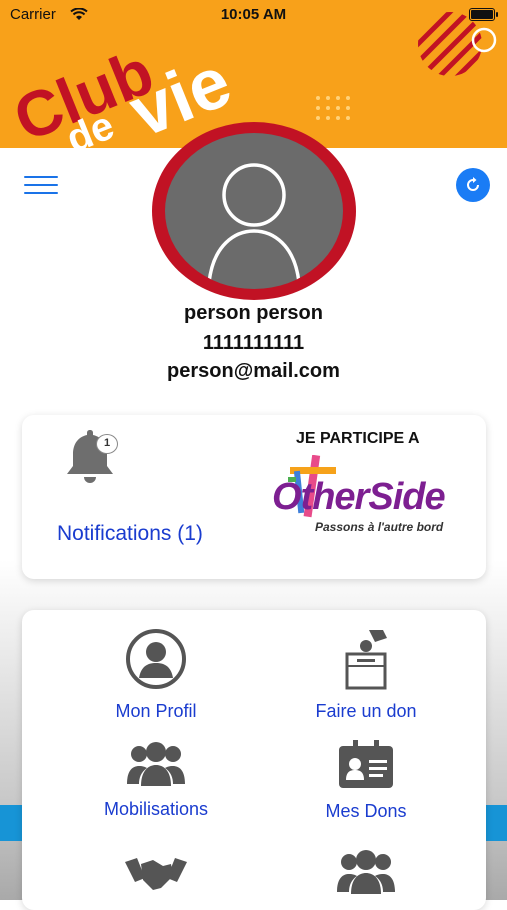  What do you see at coordinates (156, 659) in the screenshot?
I see `profile-icon` at bounding box center [156, 659].